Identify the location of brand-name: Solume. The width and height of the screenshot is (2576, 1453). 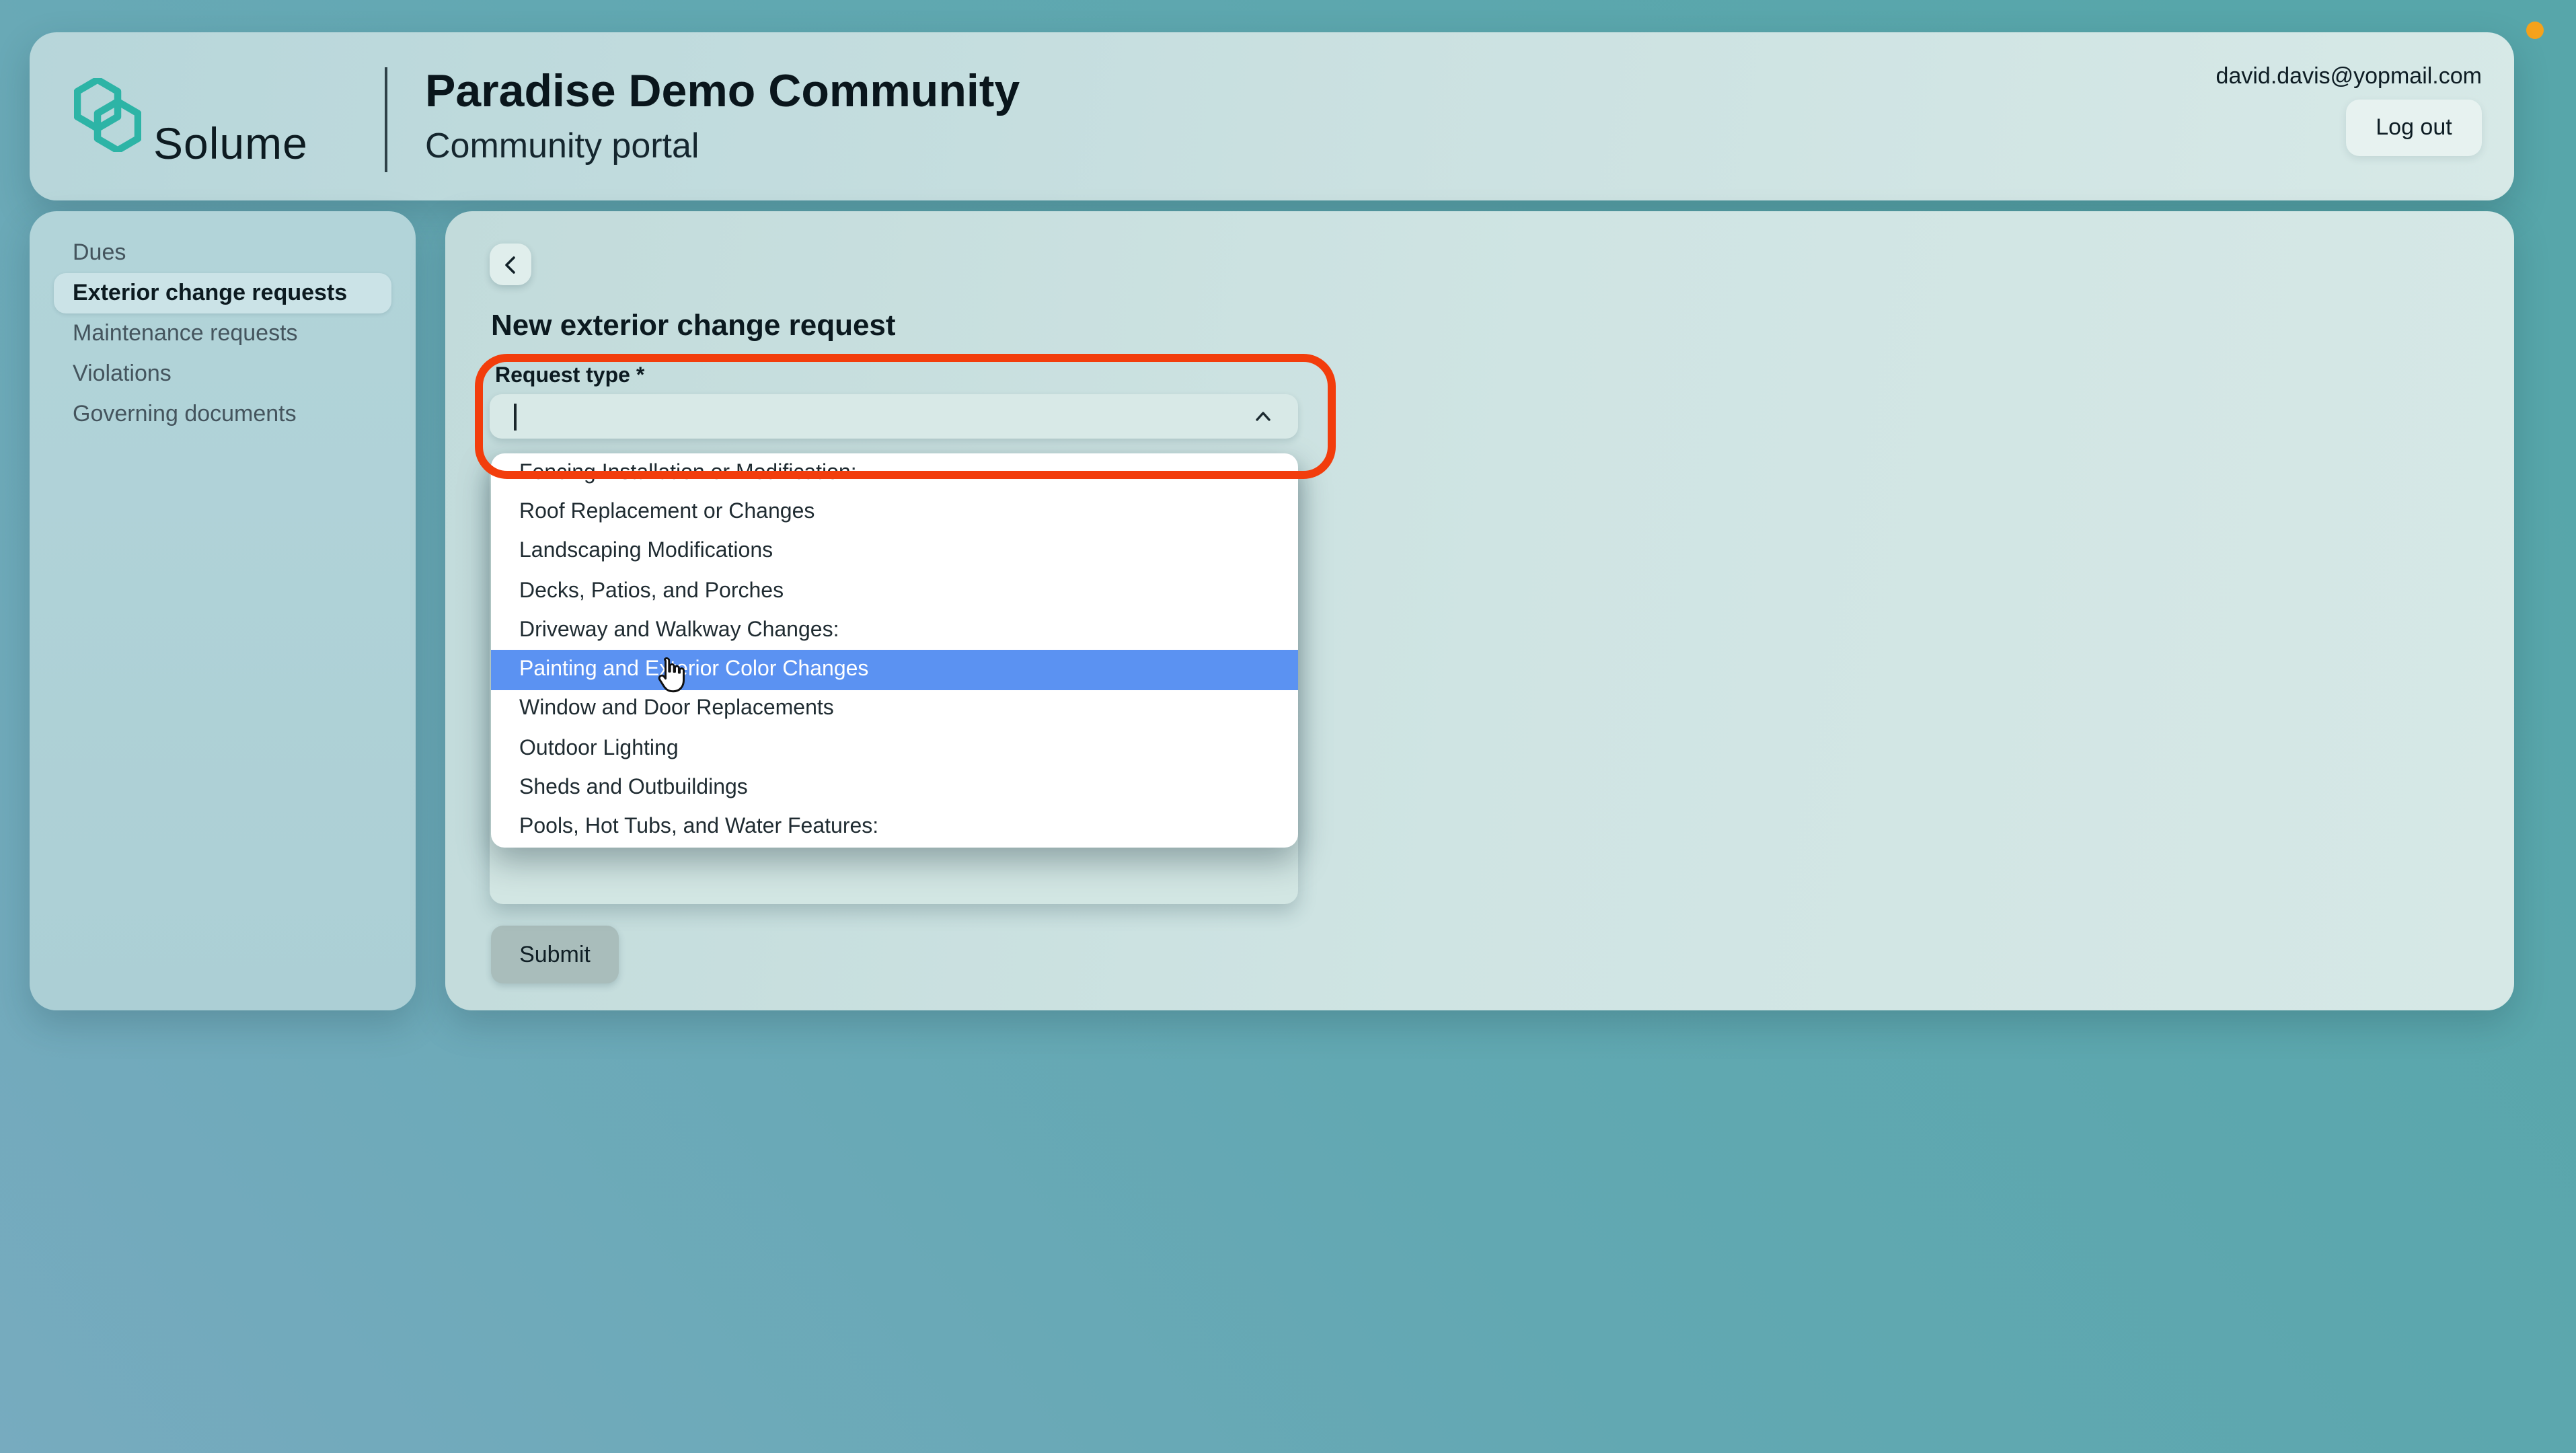
(230, 143).